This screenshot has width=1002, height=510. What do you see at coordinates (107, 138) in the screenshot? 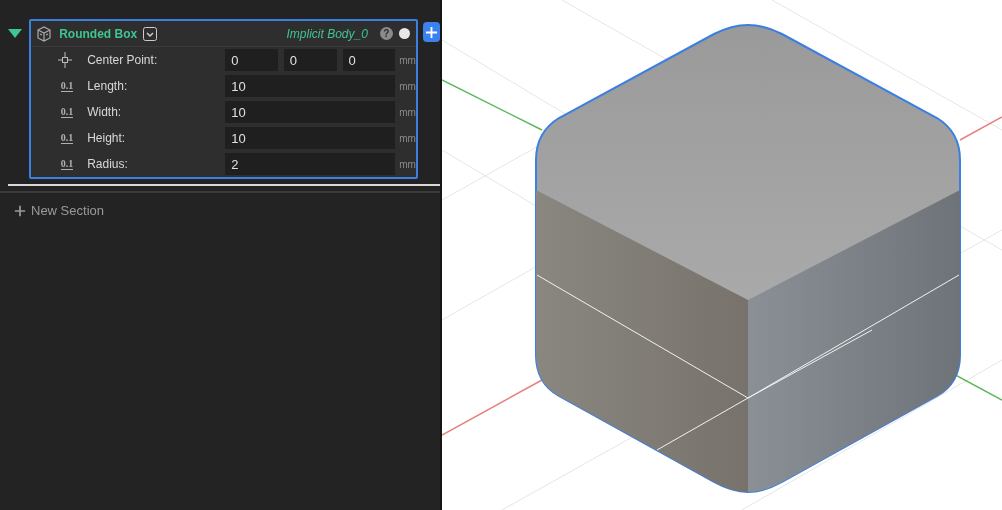
I see `field-label: Height:` at bounding box center [107, 138].